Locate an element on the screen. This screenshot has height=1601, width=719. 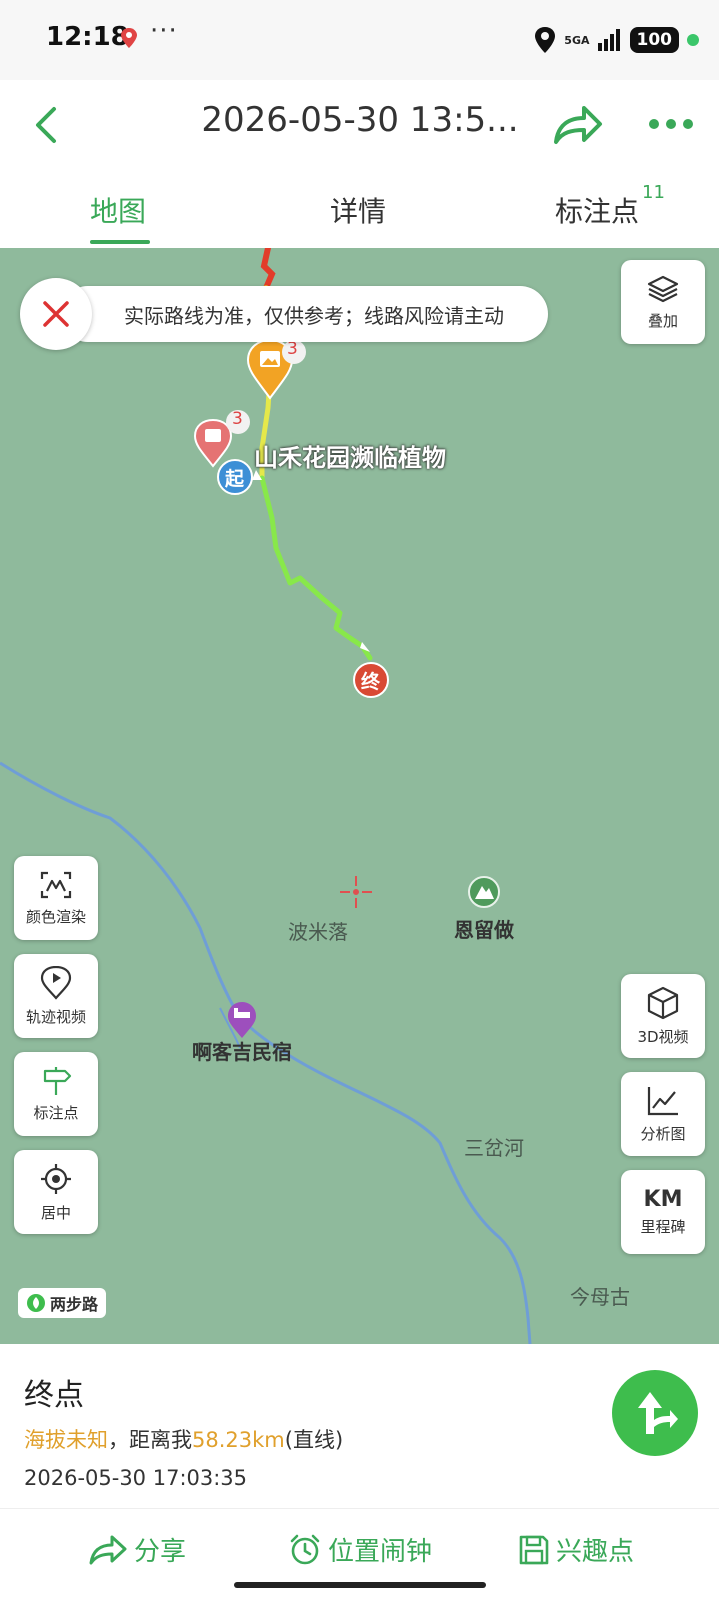
disclaimer-bar: 实际路线为准，仅供参考；线路风险请主动 is located at coordinates (304, 314).